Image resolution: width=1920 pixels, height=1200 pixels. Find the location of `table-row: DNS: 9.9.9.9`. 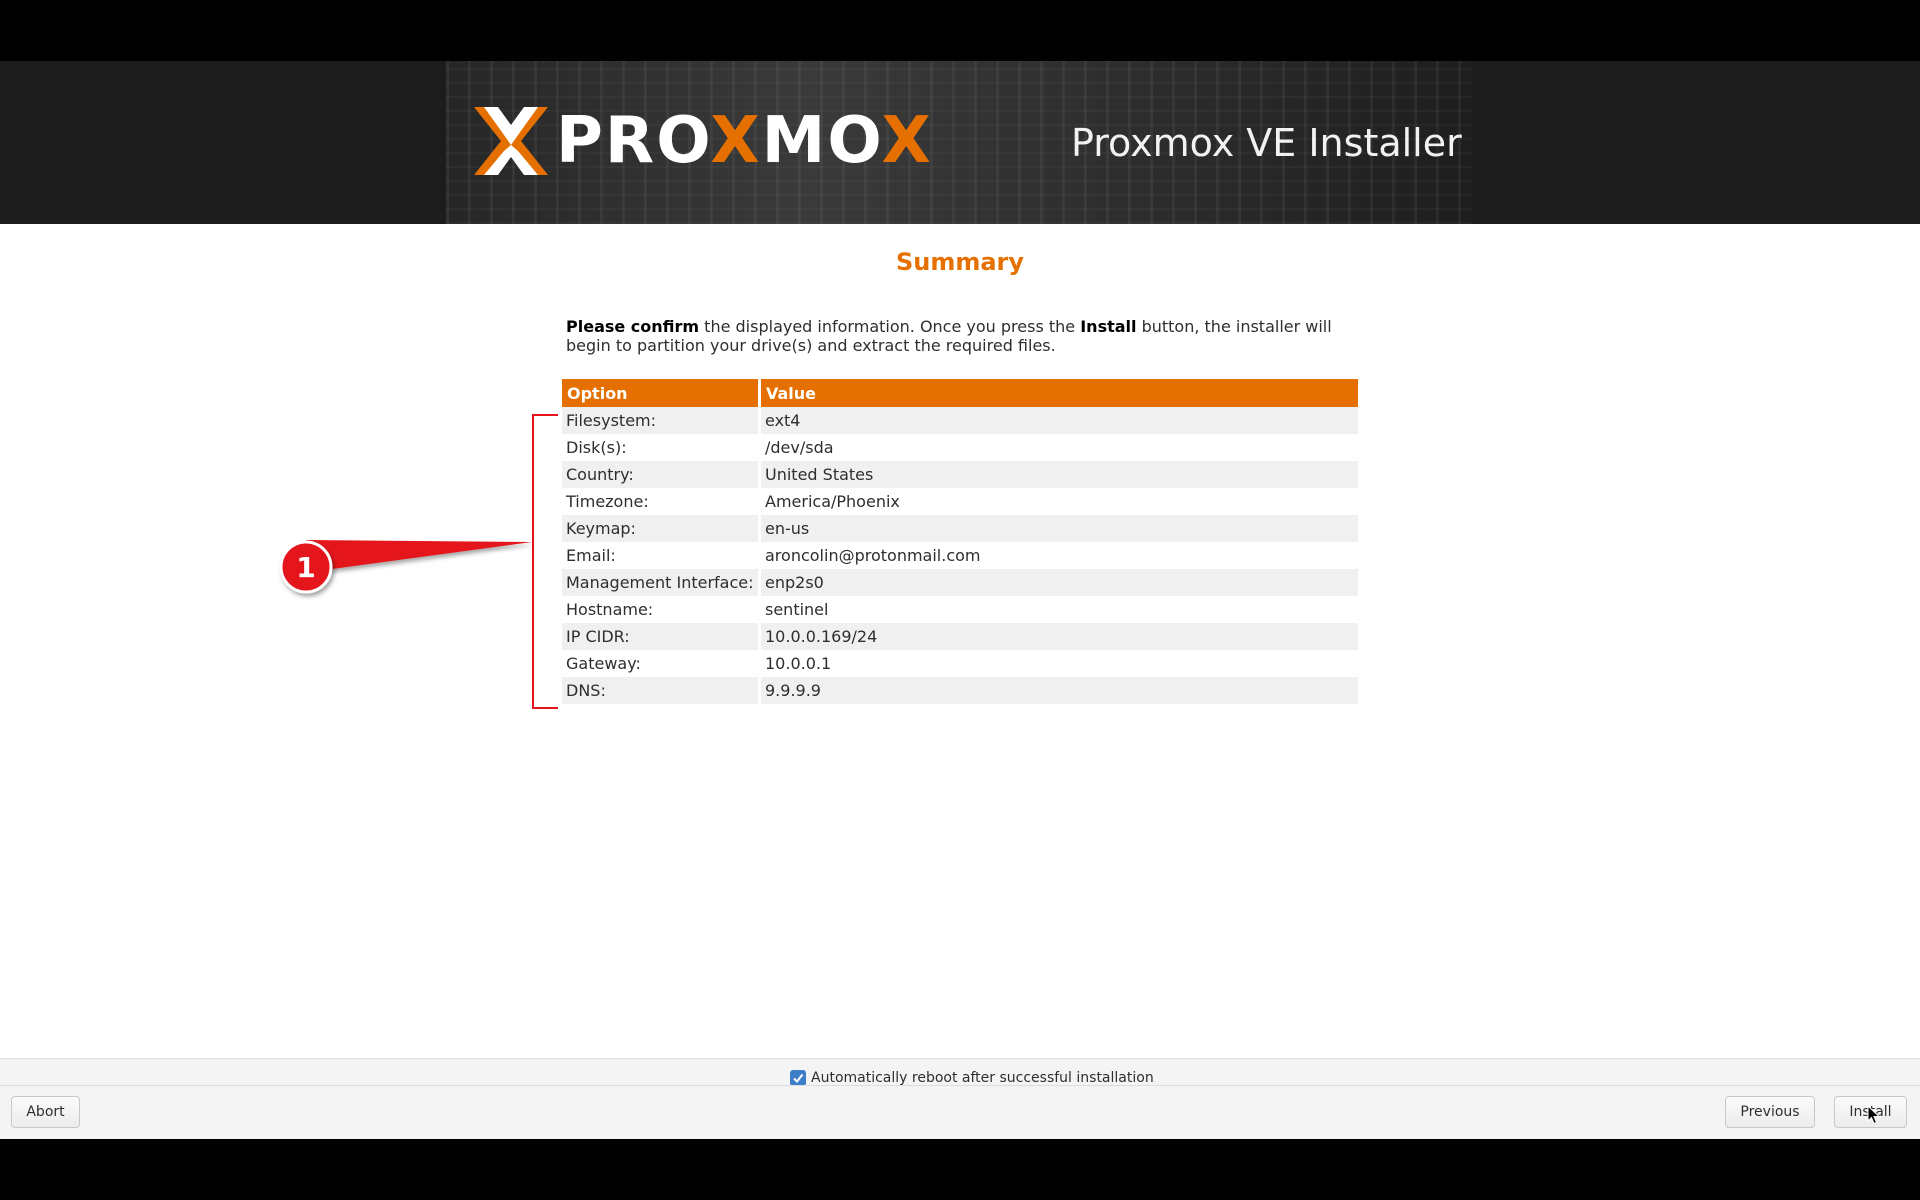

table-row: DNS: 9.9.9.9 is located at coordinates (960, 690).